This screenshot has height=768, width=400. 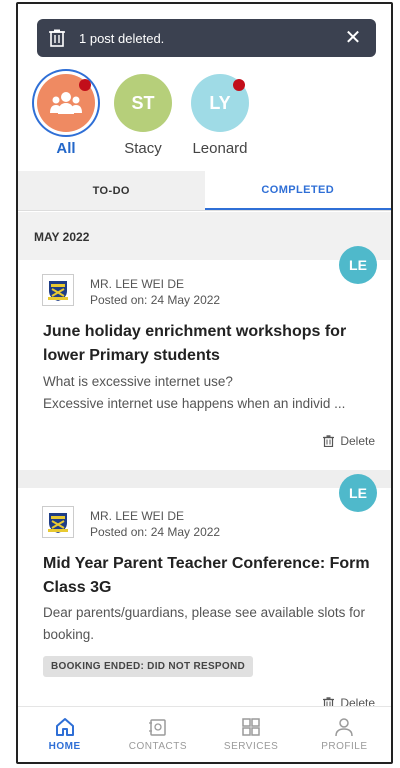 I want to click on avatar, so click(x=66, y=103).